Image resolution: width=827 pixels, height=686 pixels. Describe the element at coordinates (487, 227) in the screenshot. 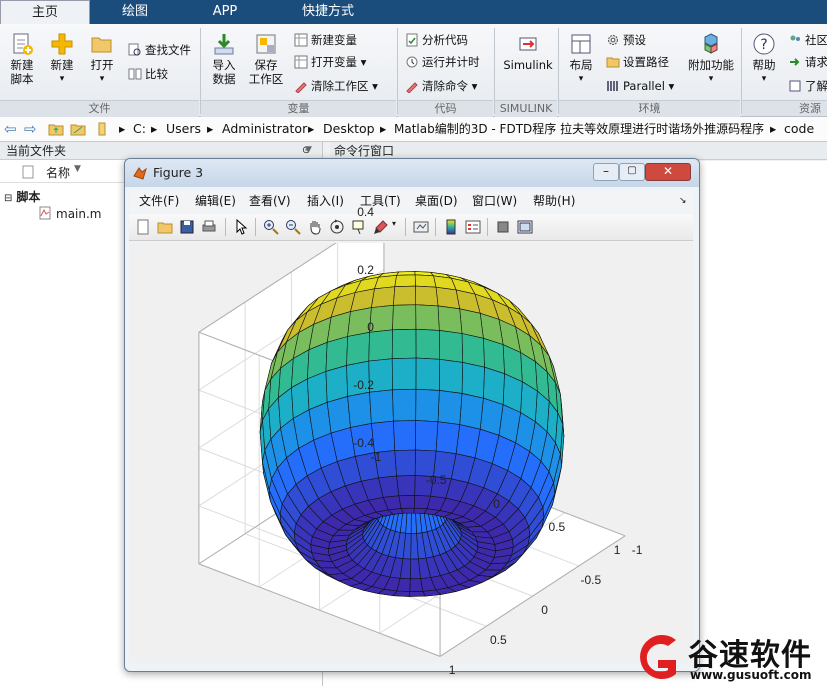

I see `toolbar-separator` at that location.